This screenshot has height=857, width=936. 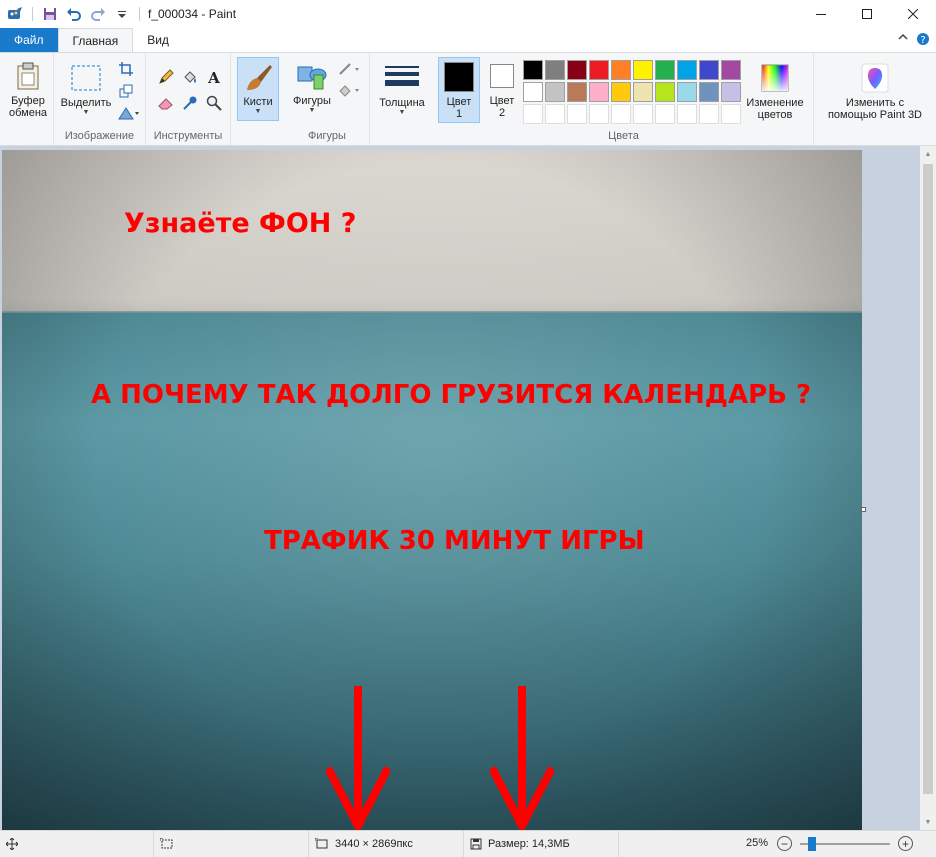 I want to click on rotate-icon, so click(x=129, y=113).